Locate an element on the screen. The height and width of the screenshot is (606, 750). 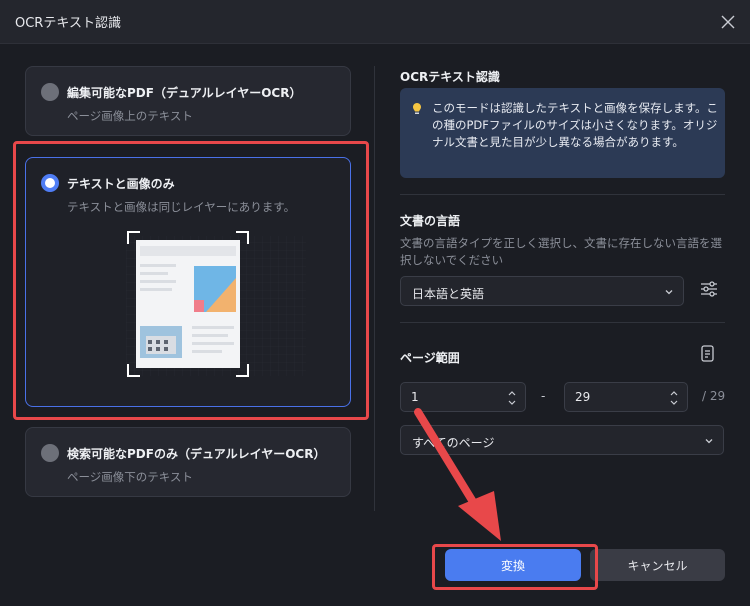
page-scope-value: すべてのページ is located at coordinates (453, 443).